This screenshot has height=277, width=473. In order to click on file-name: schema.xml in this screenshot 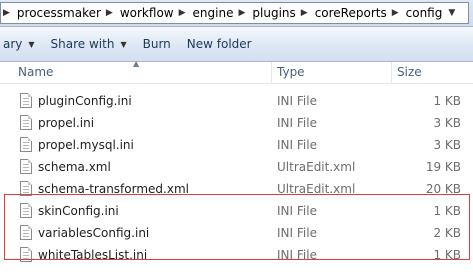, I will do `click(74, 167)`.